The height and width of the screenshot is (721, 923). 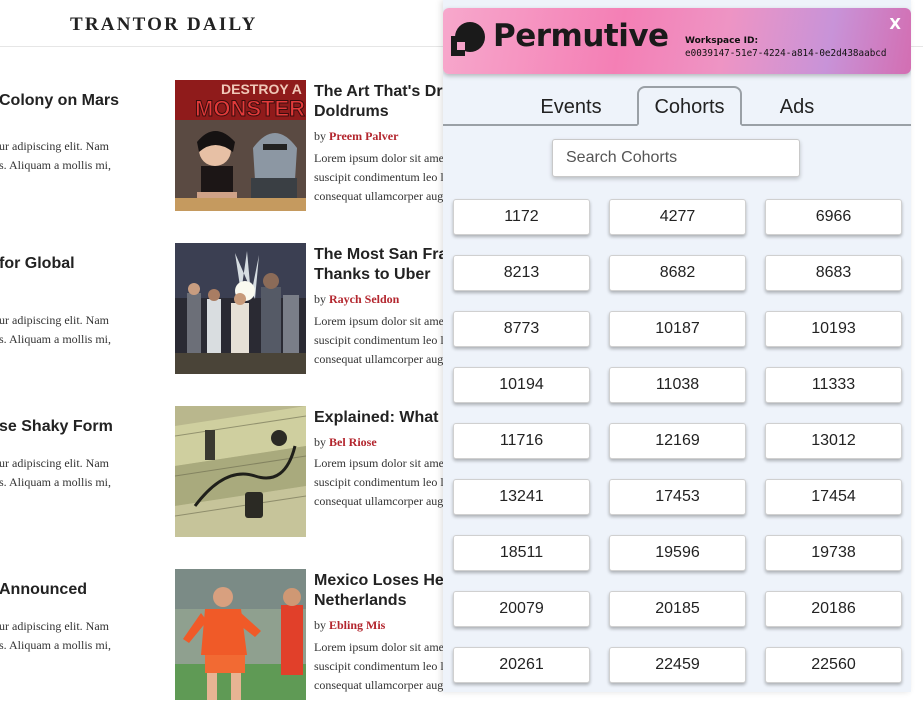 I want to click on workspace-id: e0039147-51e7-4224-a814-0e2d438aabcd, so click(x=786, y=53).